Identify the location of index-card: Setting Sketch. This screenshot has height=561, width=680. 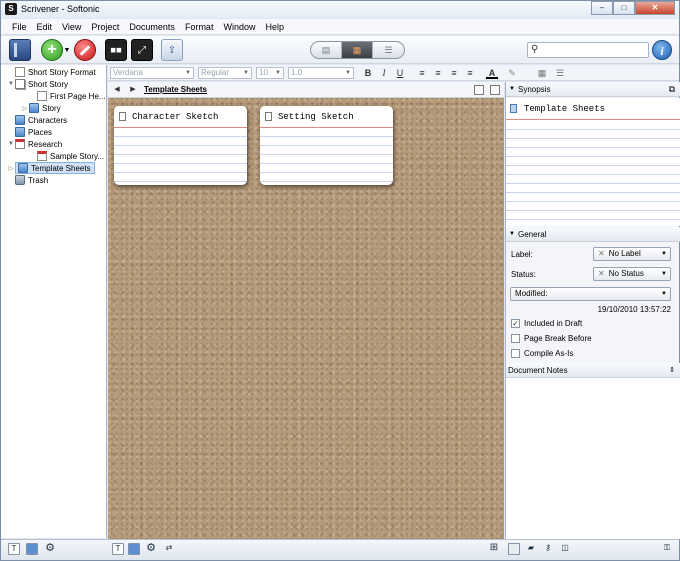
(326, 145).